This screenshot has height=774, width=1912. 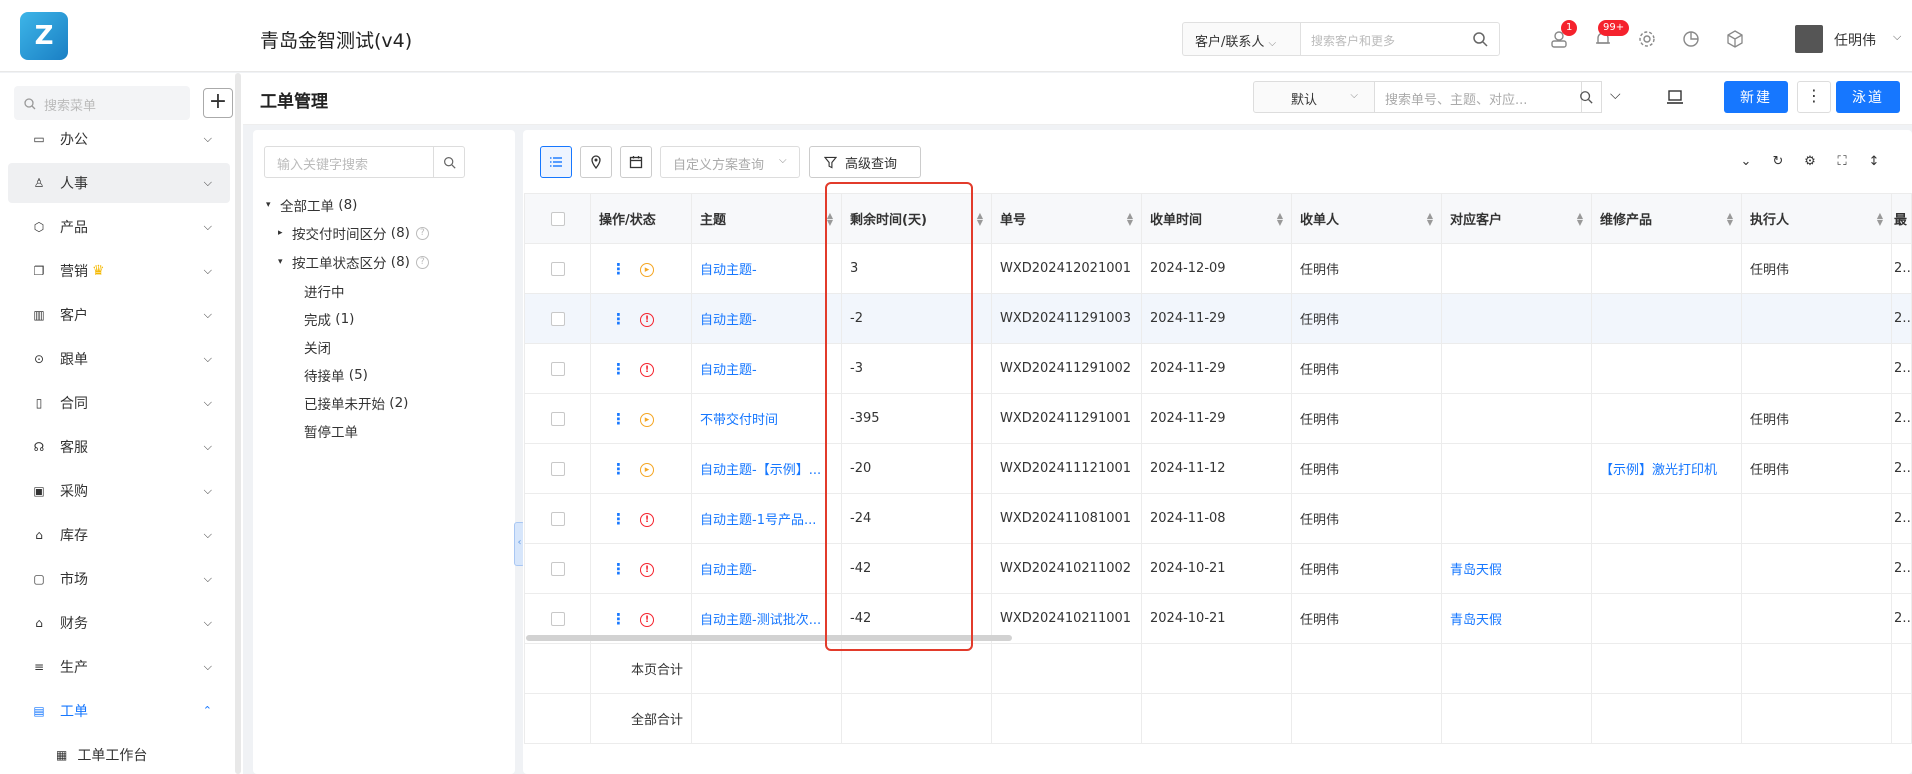 What do you see at coordinates (119, 623) in the screenshot?
I see `sidebar-item-finance: ⌂ 财务 ⌵` at bounding box center [119, 623].